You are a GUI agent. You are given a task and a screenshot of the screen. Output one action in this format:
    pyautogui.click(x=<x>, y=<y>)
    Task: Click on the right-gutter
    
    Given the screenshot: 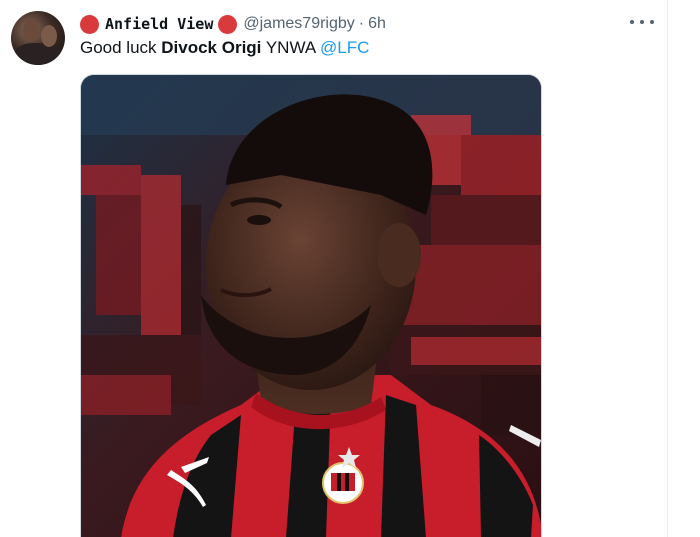 What is the action you would take?
    pyautogui.click(x=684, y=268)
    